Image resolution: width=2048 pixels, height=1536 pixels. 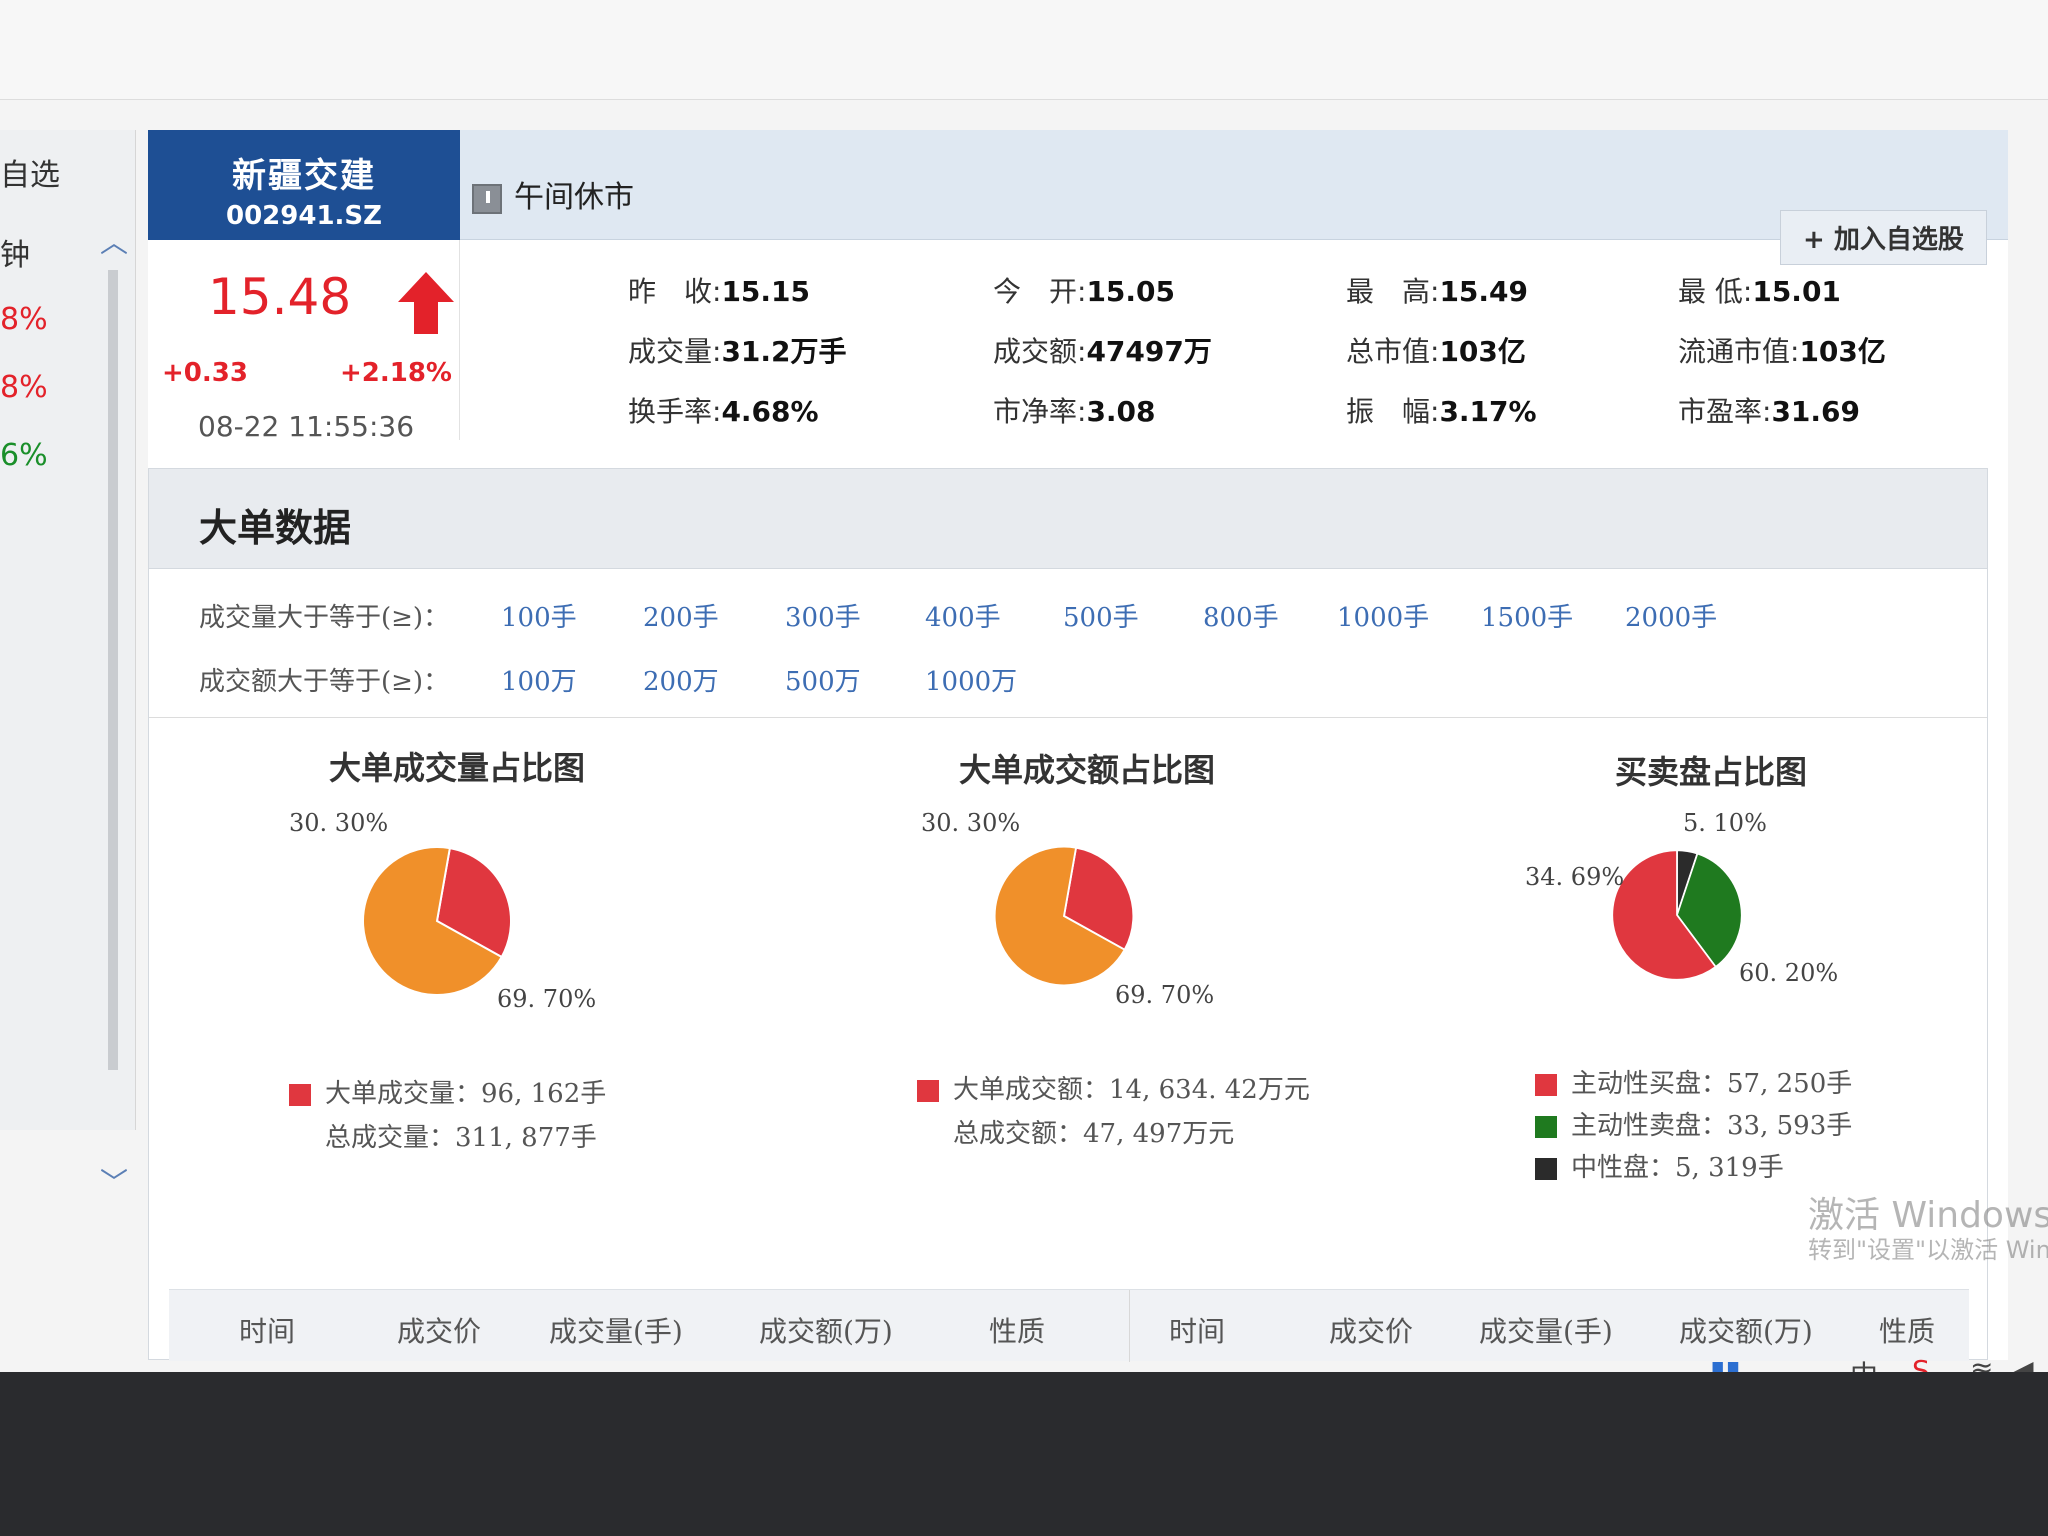 What do you see at coordinates (616, 1330) in the screenshot?
I see `th-volume-left: 成交量(手)` at bounding box center [616, 1330].